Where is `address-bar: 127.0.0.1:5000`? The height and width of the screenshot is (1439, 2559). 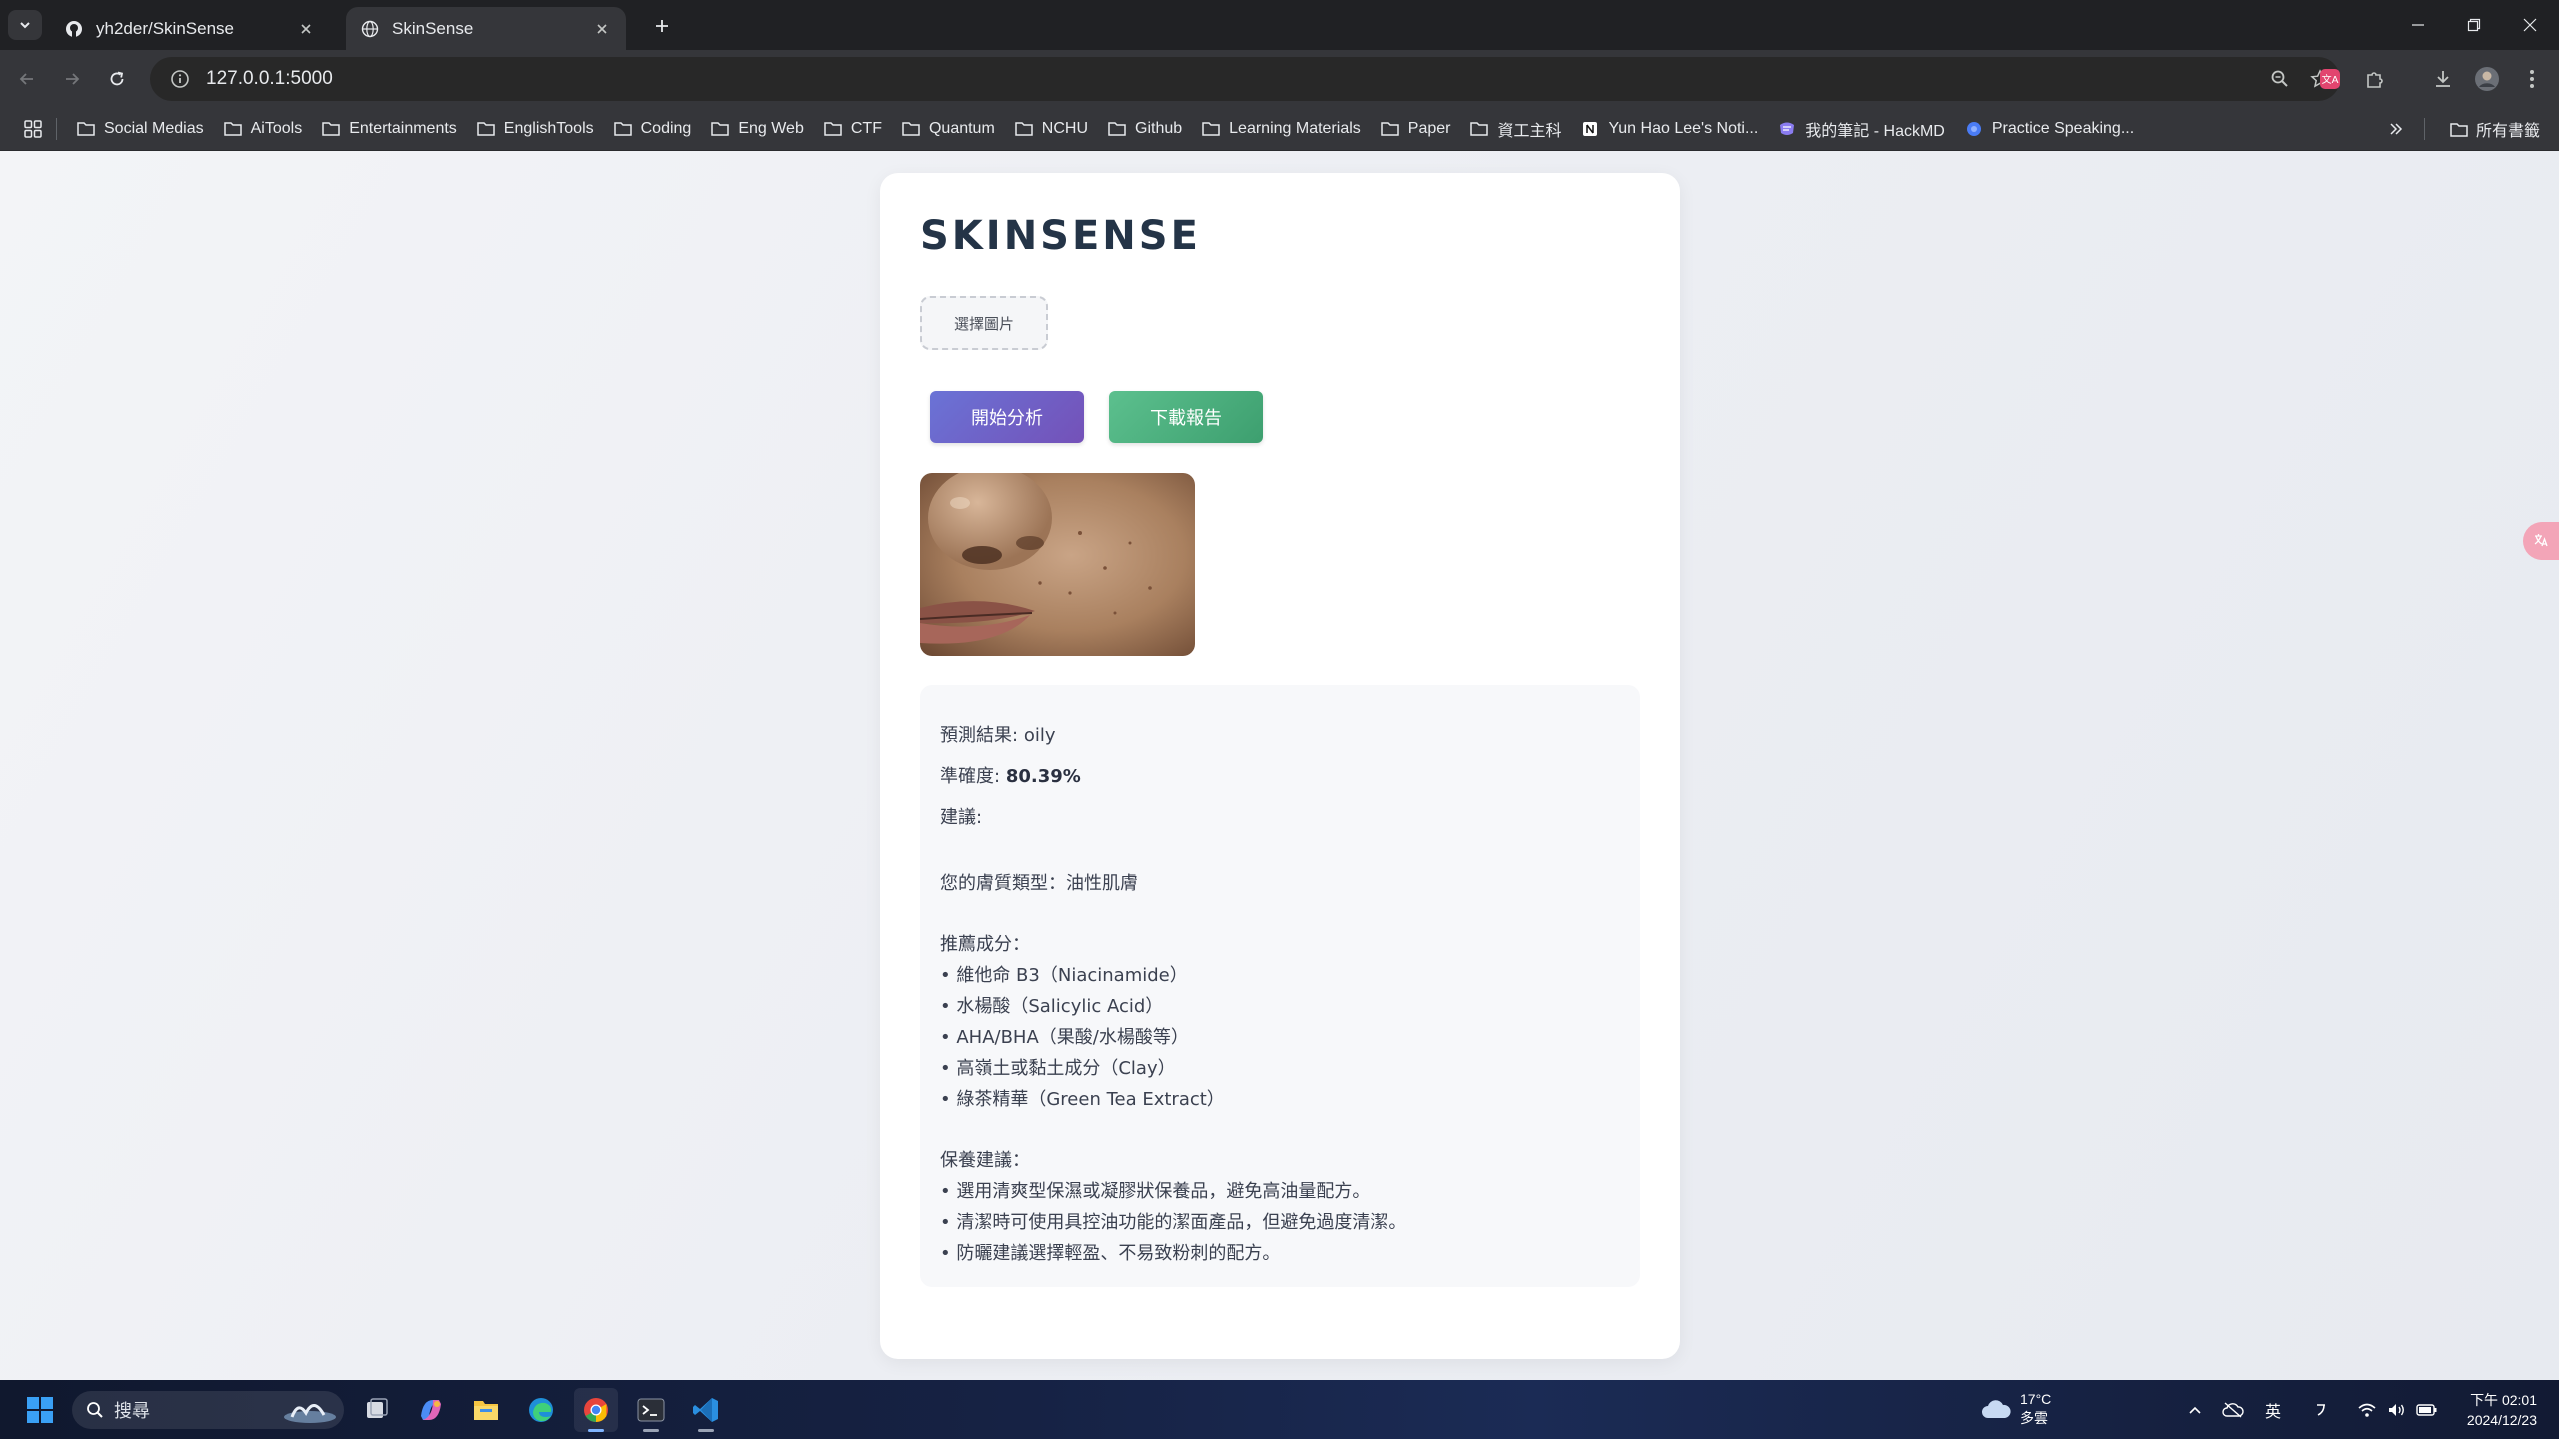 address-bar: 127.0.0.1:5000 is located at coordinates (1245, 79).